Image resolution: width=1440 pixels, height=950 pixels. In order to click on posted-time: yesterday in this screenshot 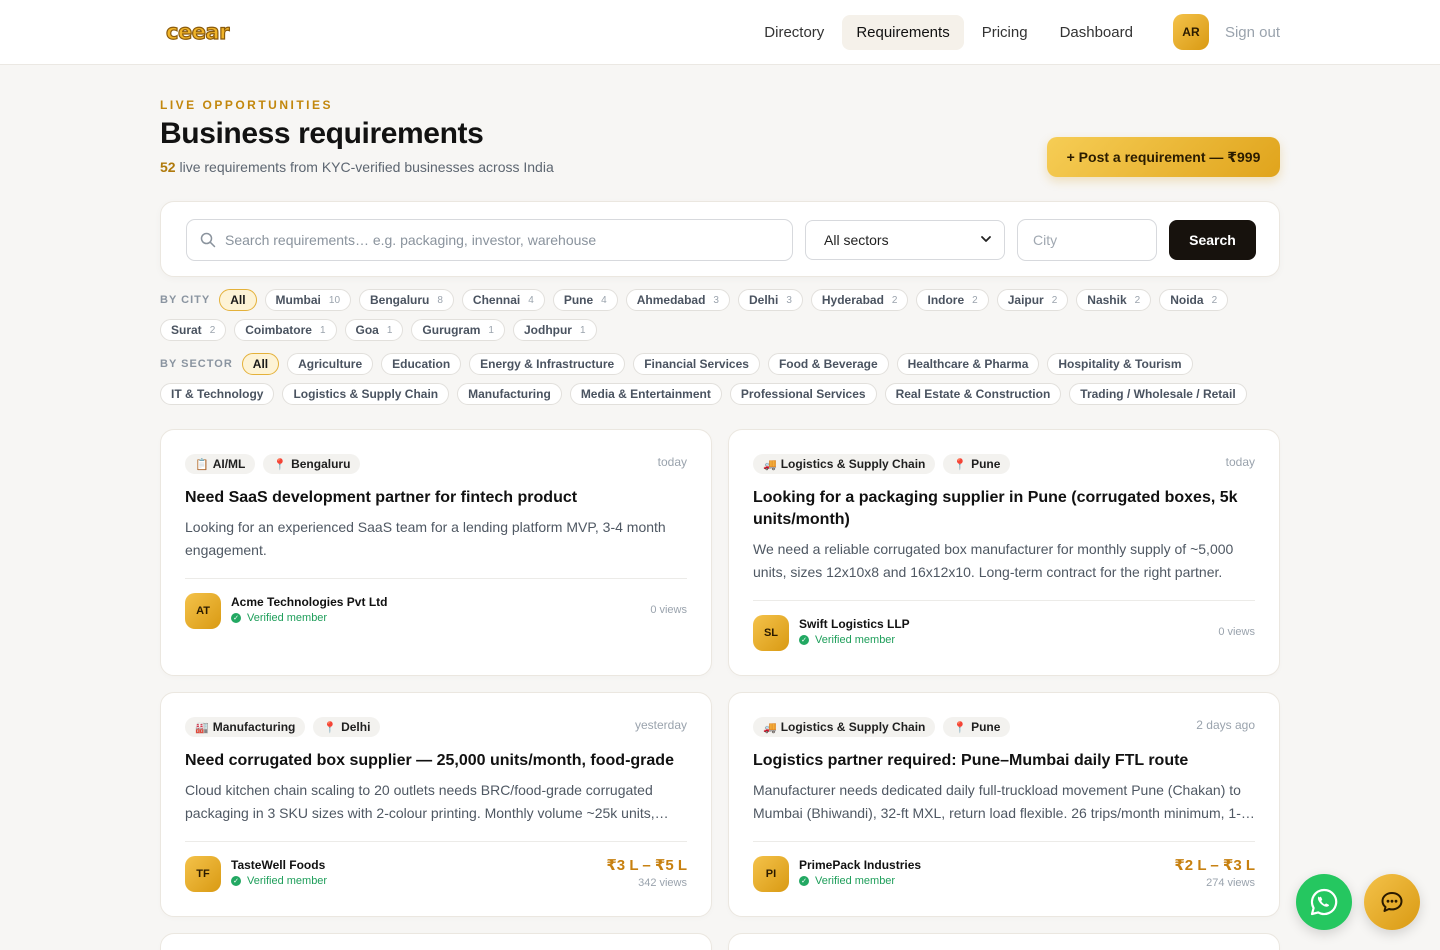, I will do `click(660, 725)`.